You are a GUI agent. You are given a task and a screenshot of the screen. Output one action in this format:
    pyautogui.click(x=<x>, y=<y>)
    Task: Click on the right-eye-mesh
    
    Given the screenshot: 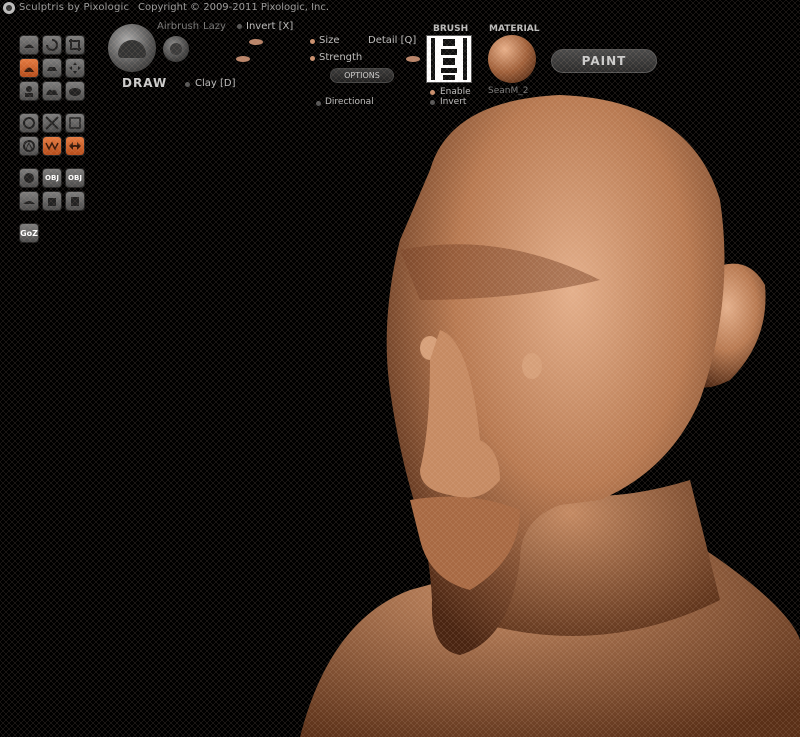 What is the action you would take?
    pyautogui.click(x=532, y=366)
    